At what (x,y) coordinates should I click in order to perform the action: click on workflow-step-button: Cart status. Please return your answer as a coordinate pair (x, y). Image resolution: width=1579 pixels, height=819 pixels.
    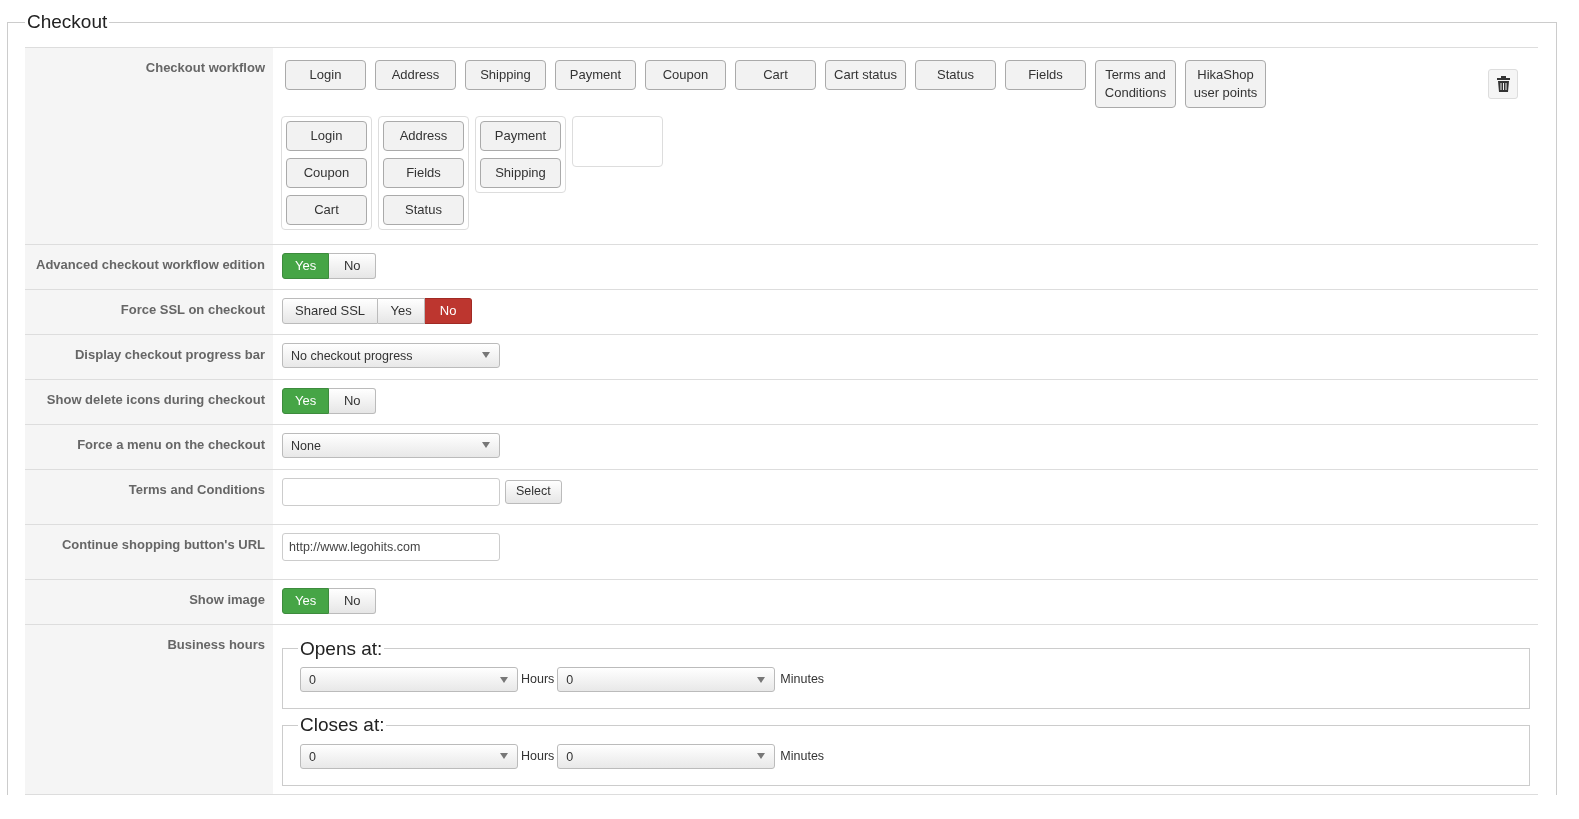
    Looking at the image, I should click on (865, 74).